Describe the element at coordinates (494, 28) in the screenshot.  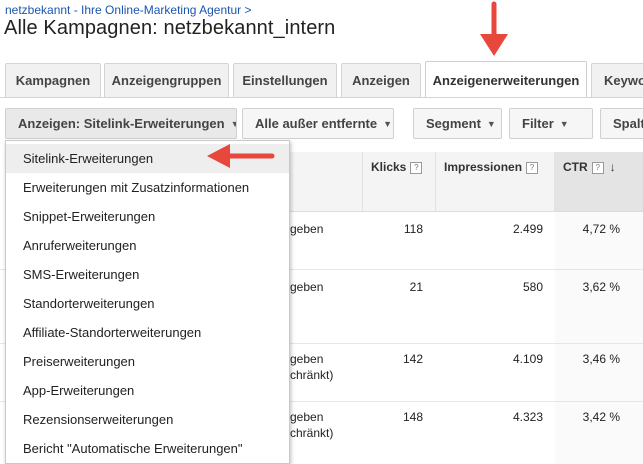
I see `arrow-down-icon` at that location.